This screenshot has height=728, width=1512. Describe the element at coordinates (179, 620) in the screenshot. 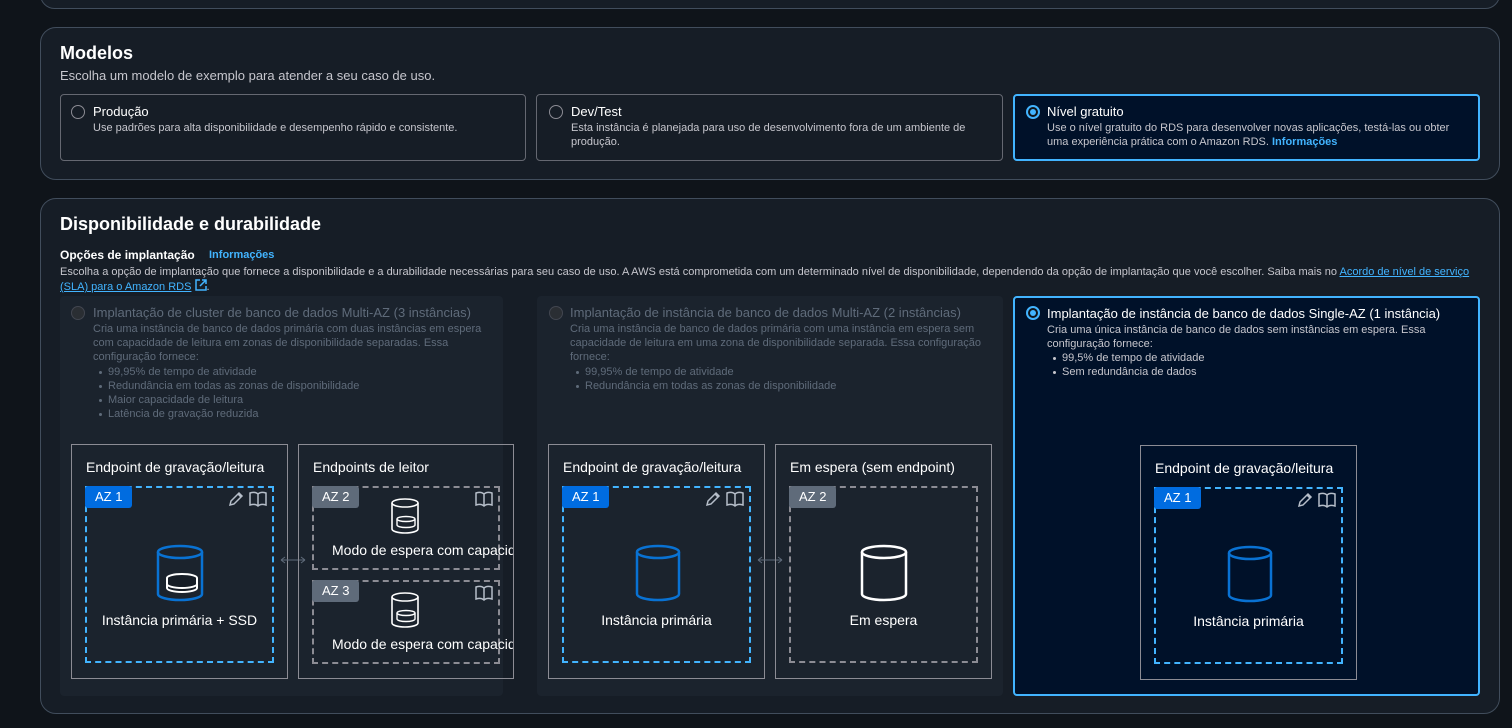

I see `instance-caption: Instância primária + SSD` at that location.